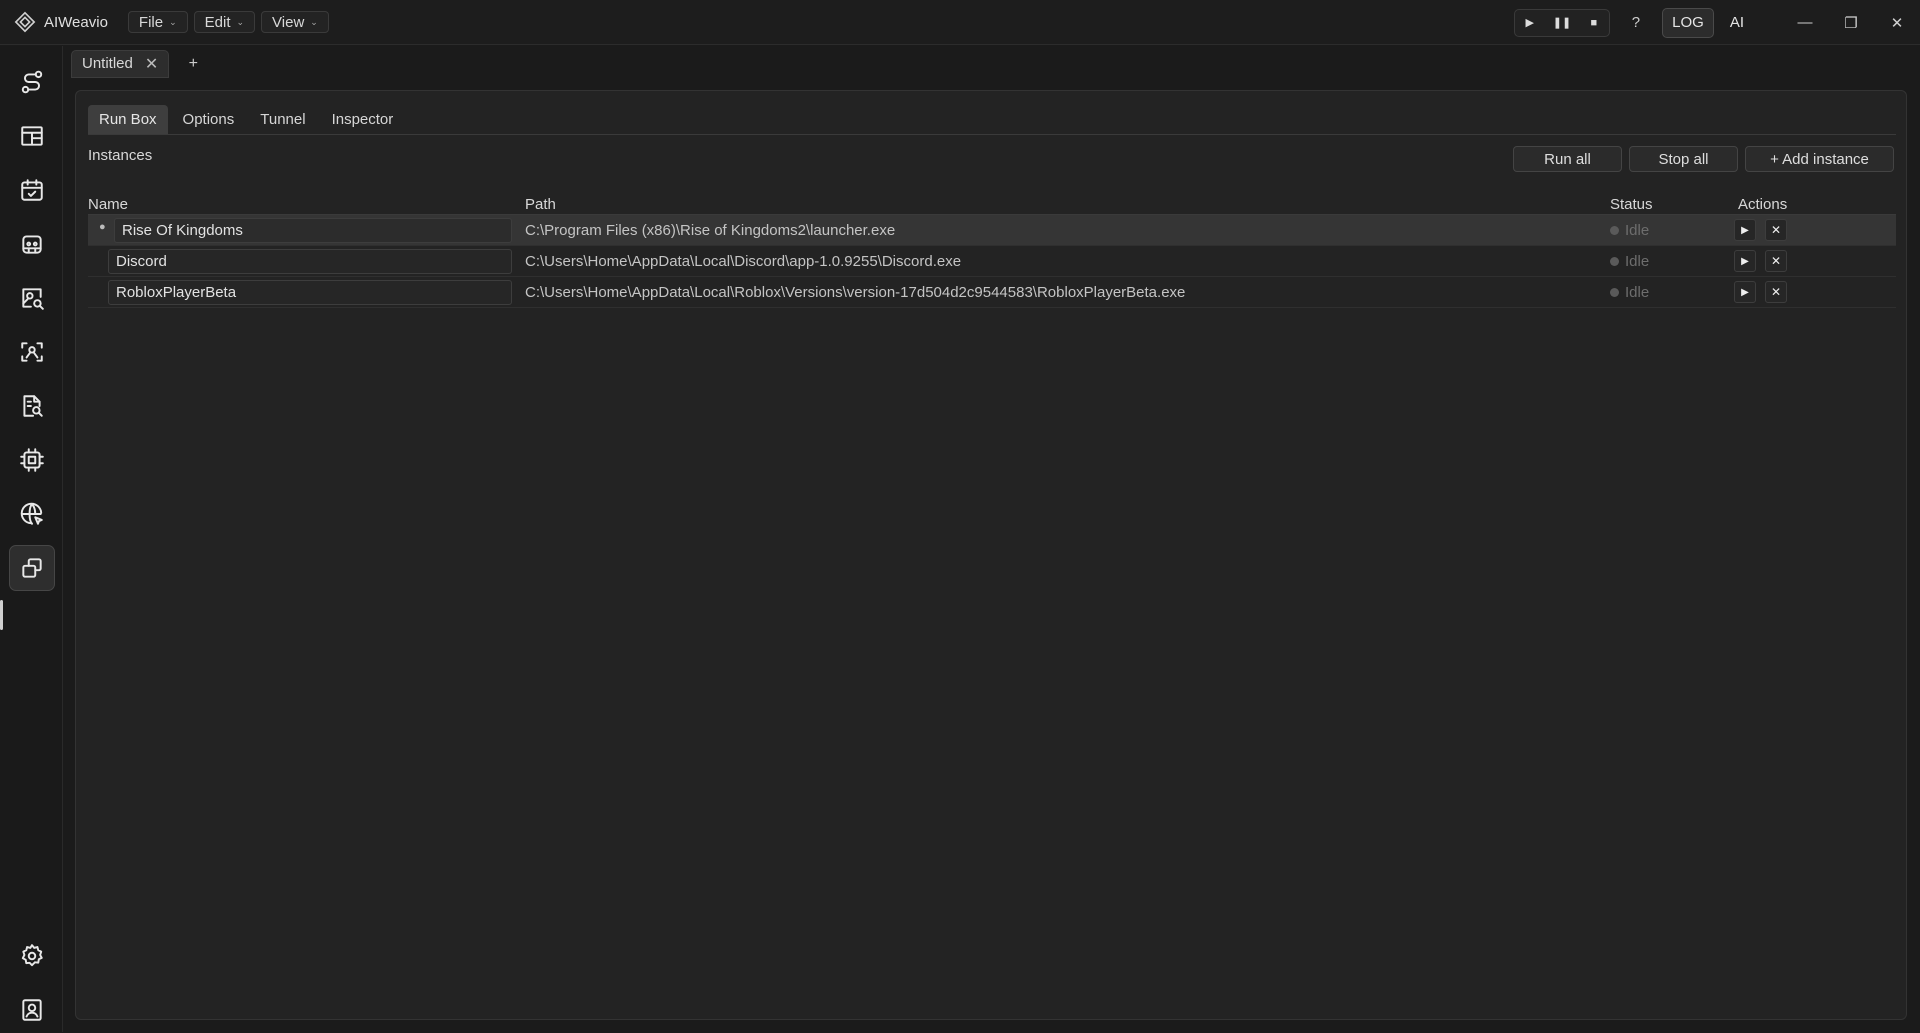 The height and width of the screenshot is (1033, 1920). I want to click on table-header: Name Path Status Actions, so click(992, 205).